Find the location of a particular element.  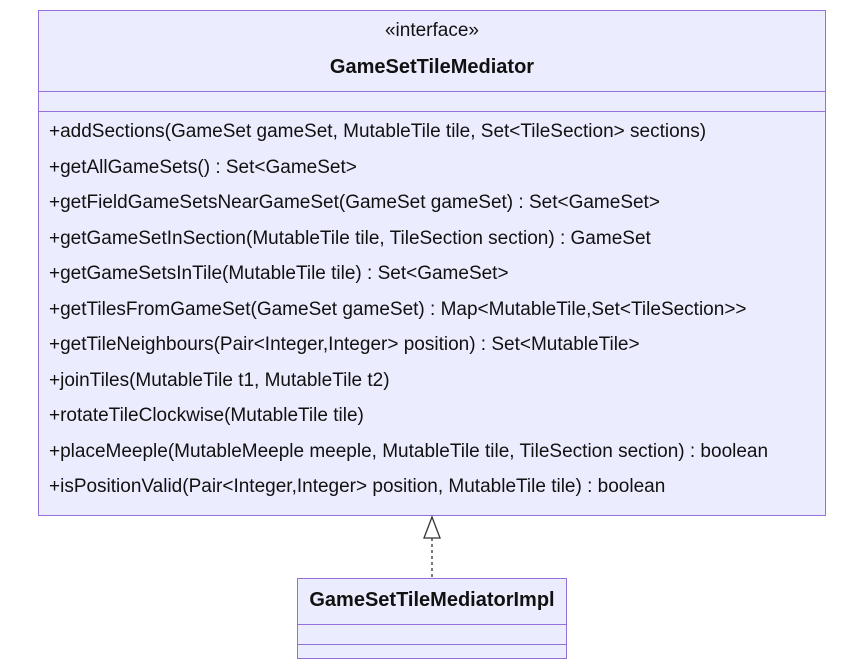

impl-class-box: GameSetTileMediatorImpl is located at coordinates (432, 618).